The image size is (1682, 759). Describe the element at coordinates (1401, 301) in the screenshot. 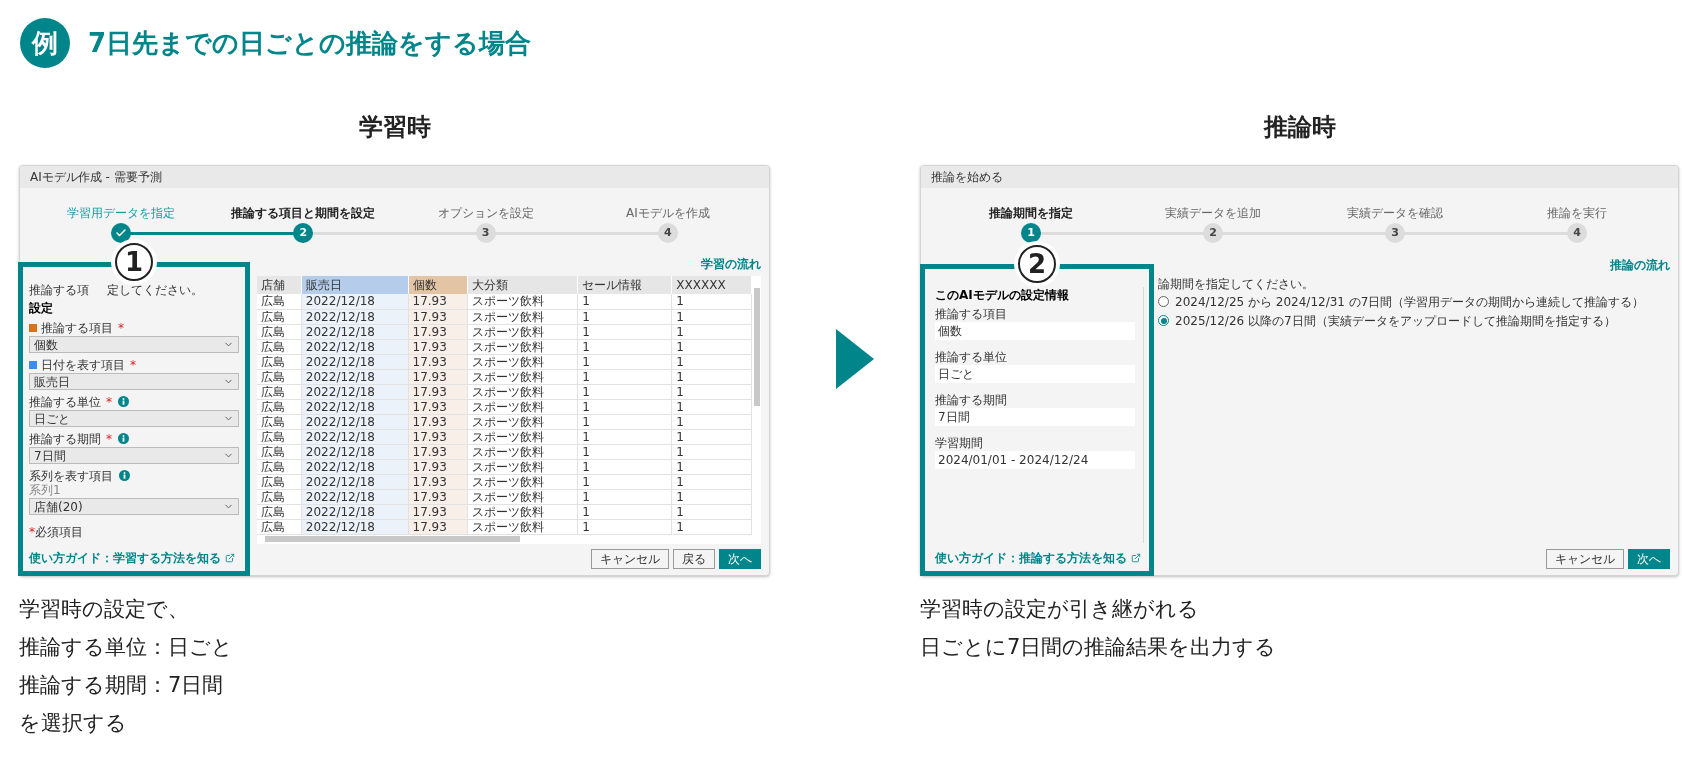

I see `radio-option: 2024/12/25 から 2024/12/31 の7日間（学習用データの期間から連続して推論する）` at that location.